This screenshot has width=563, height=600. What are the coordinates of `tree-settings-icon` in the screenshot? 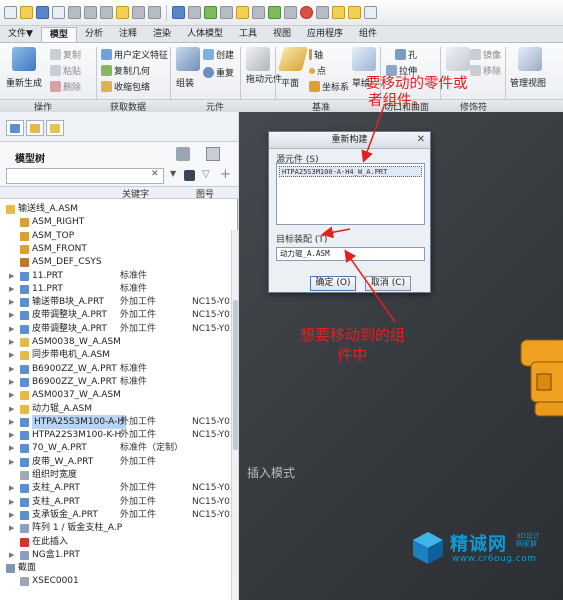 It's located at (213, 154).